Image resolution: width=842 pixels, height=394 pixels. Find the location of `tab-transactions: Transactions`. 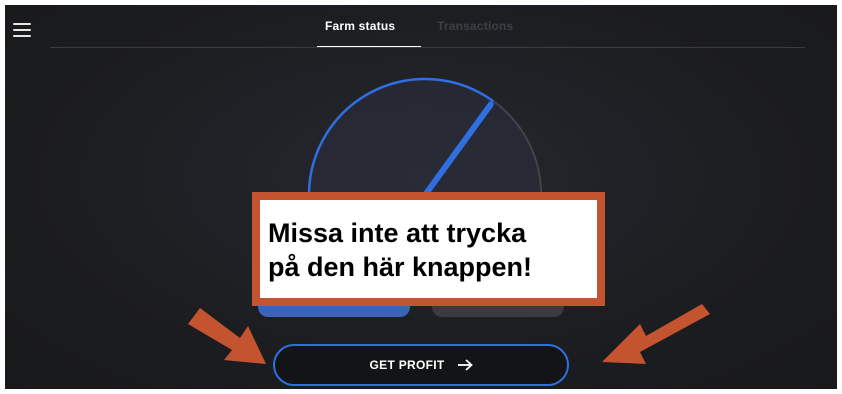

tab-transactions: Transactions is located at coordinates (475, 26).